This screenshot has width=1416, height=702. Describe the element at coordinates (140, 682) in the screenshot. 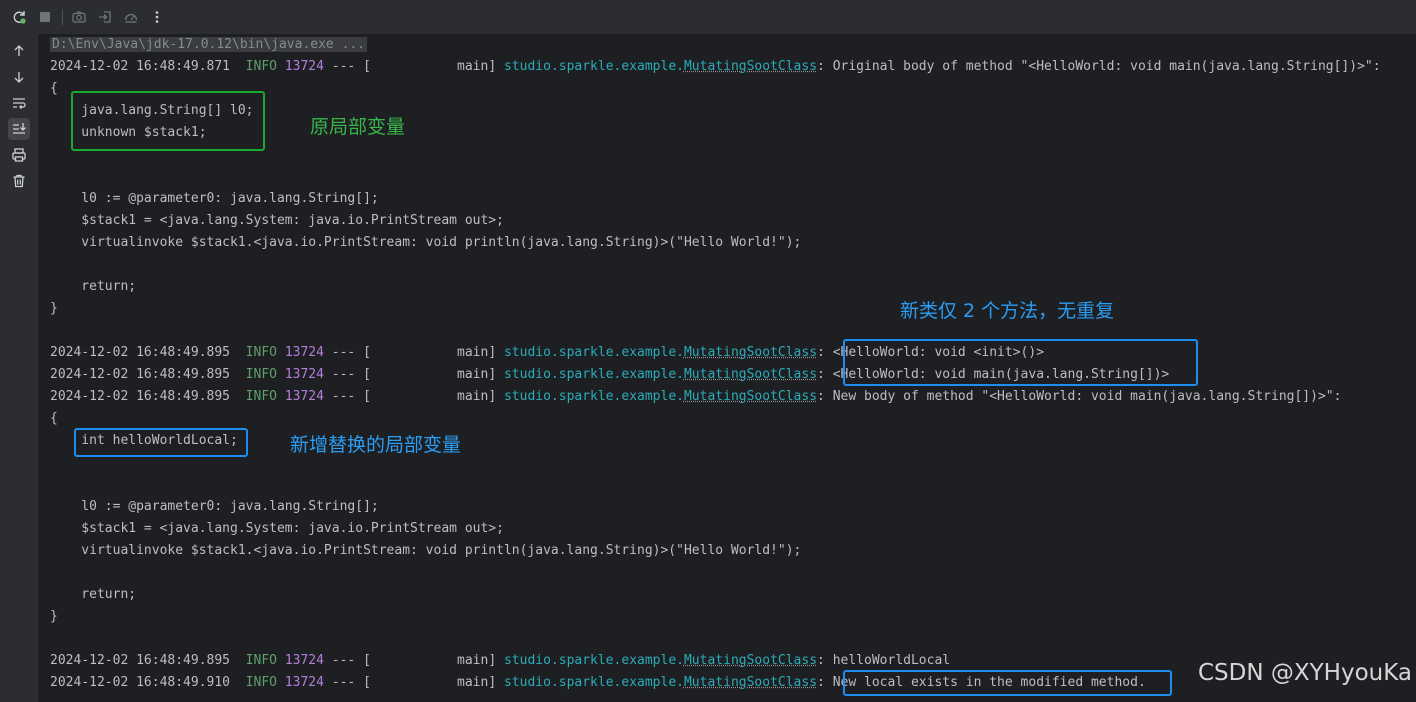

I see `log-timestamp: 2024-12-02 16:48:49.910` at that location.